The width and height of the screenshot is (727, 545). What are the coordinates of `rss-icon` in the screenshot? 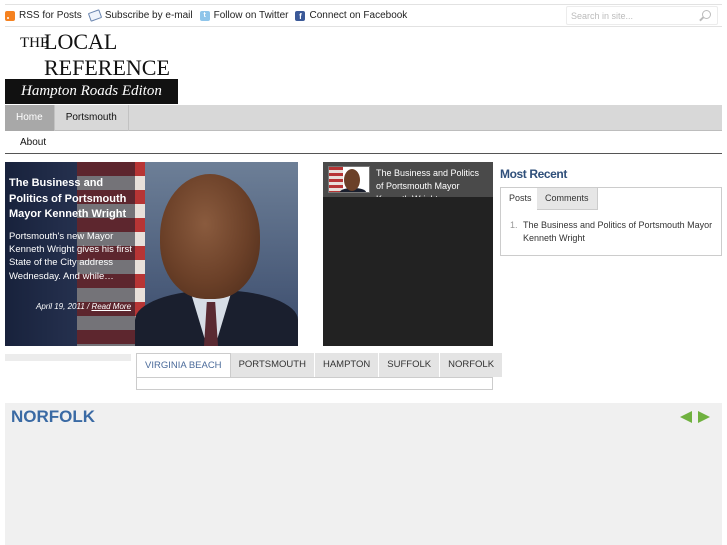 It's located at (10, 15).